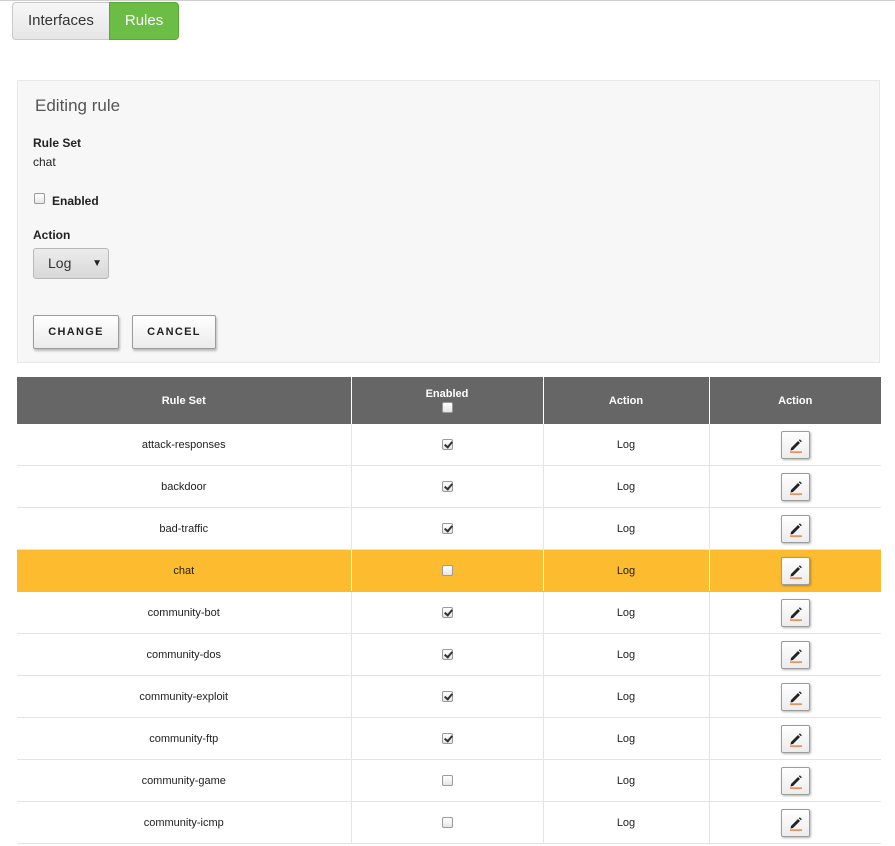 This screenshot has width=895, height=846. Describe the element at coordinates (447, 0) in the screenshot. I see `top-border` at that location.